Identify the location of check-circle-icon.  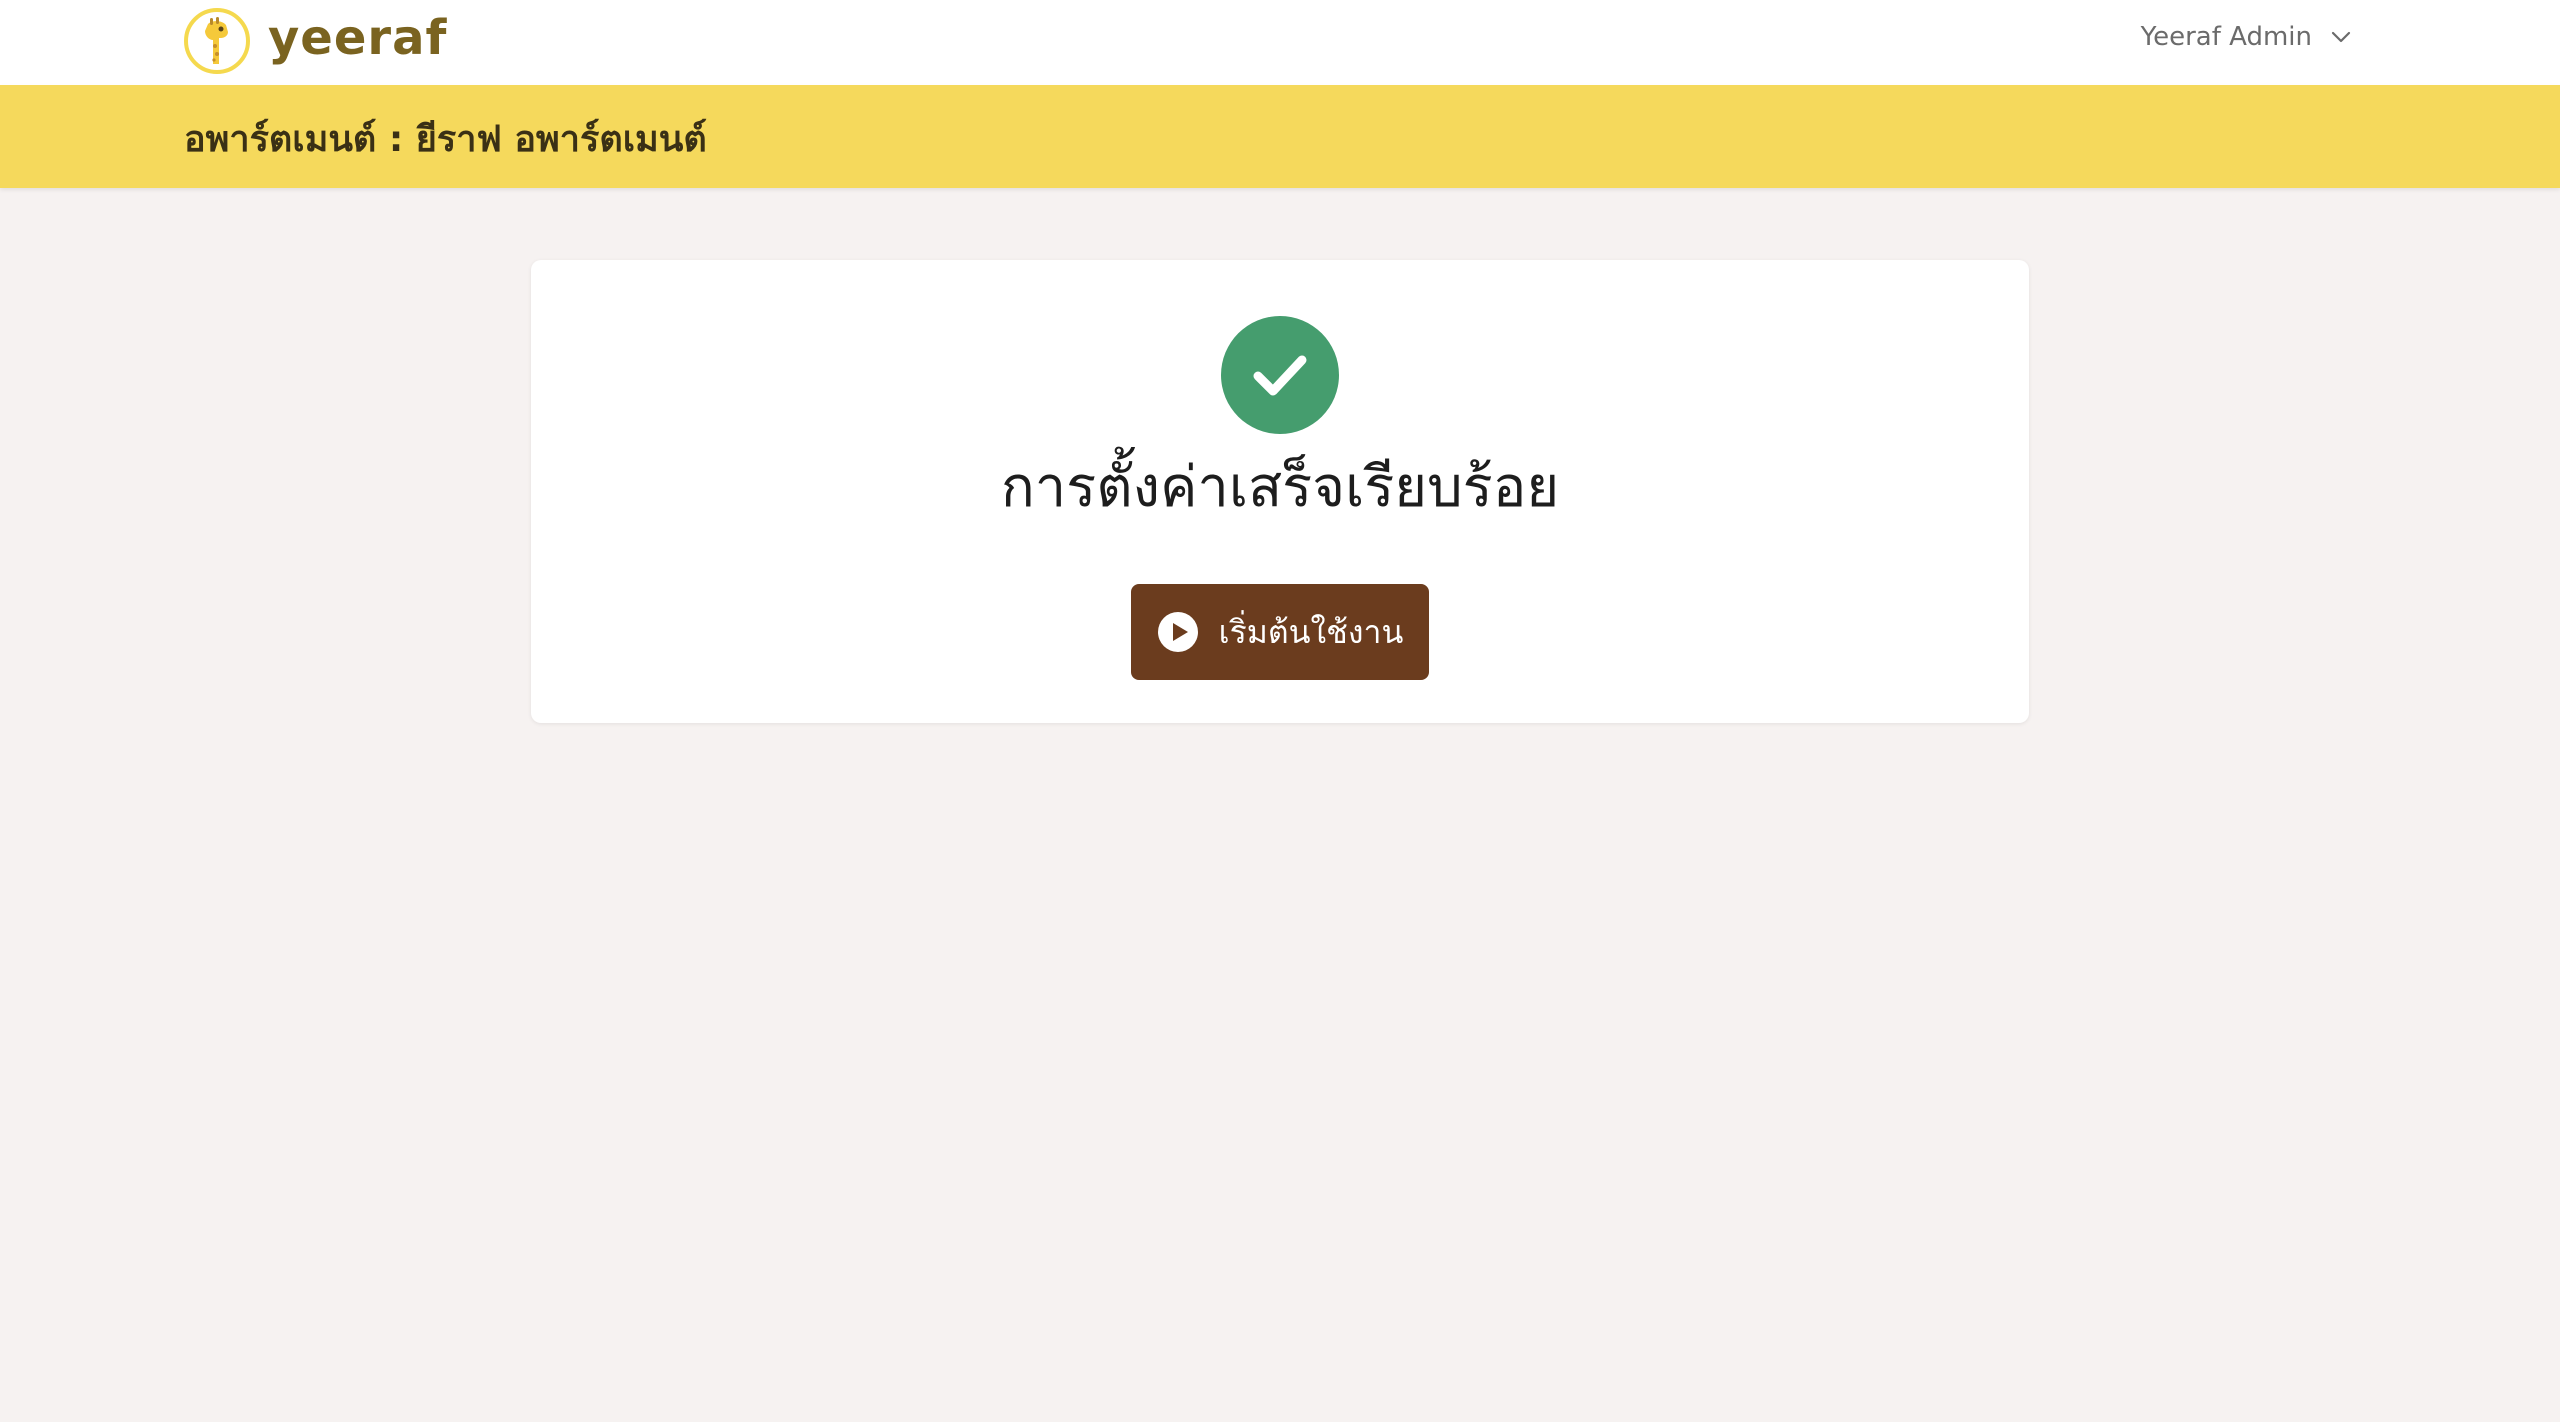
(1280, 375).